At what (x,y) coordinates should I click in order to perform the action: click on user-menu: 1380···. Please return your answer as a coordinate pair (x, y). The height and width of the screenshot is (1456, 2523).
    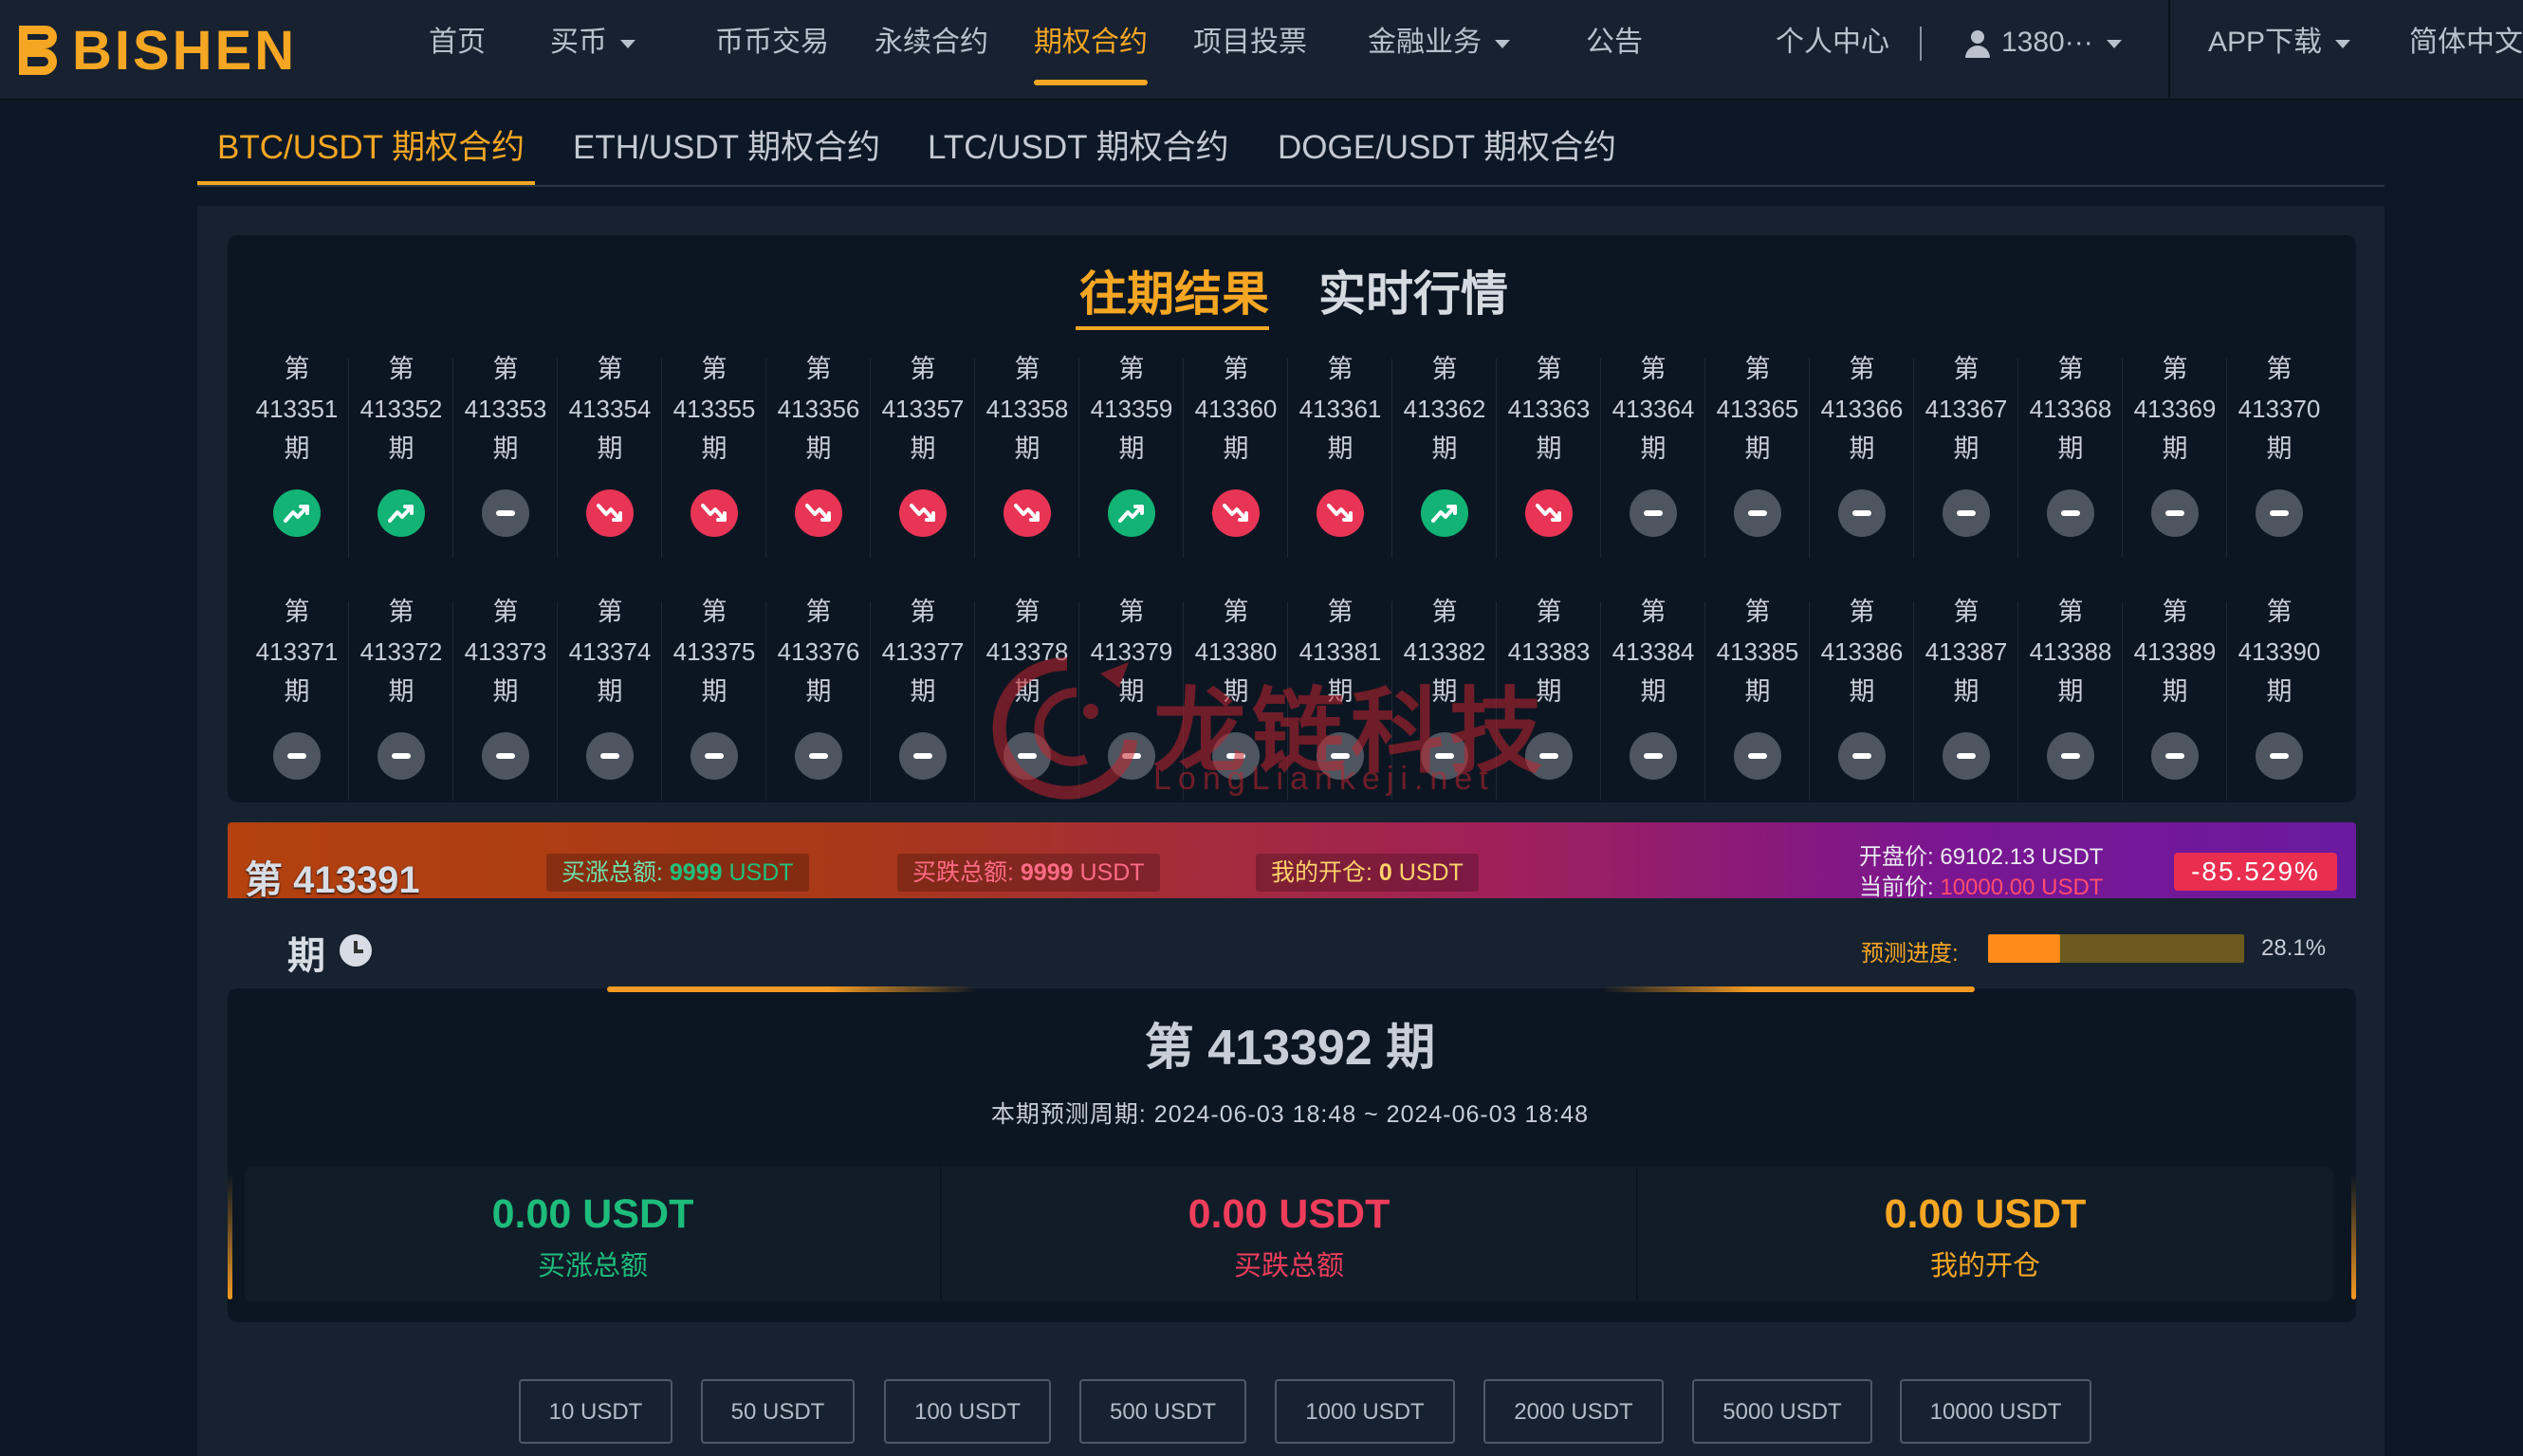
    Looking at the image, I should click on (2042, 42).